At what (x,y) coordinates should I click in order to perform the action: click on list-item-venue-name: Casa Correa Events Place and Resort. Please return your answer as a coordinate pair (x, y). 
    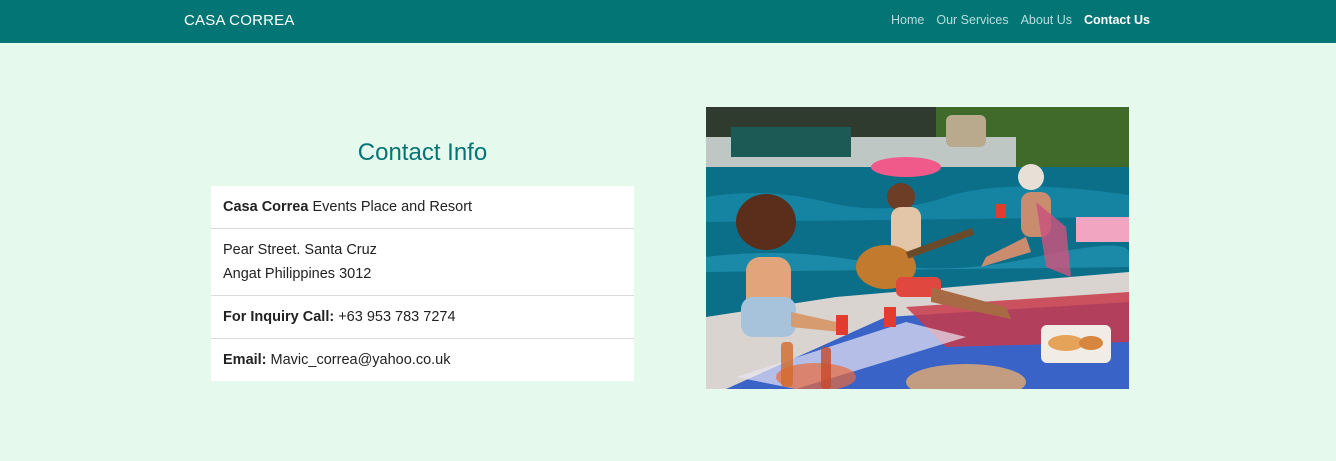
    Looking at the image, I should click on (422, 207).